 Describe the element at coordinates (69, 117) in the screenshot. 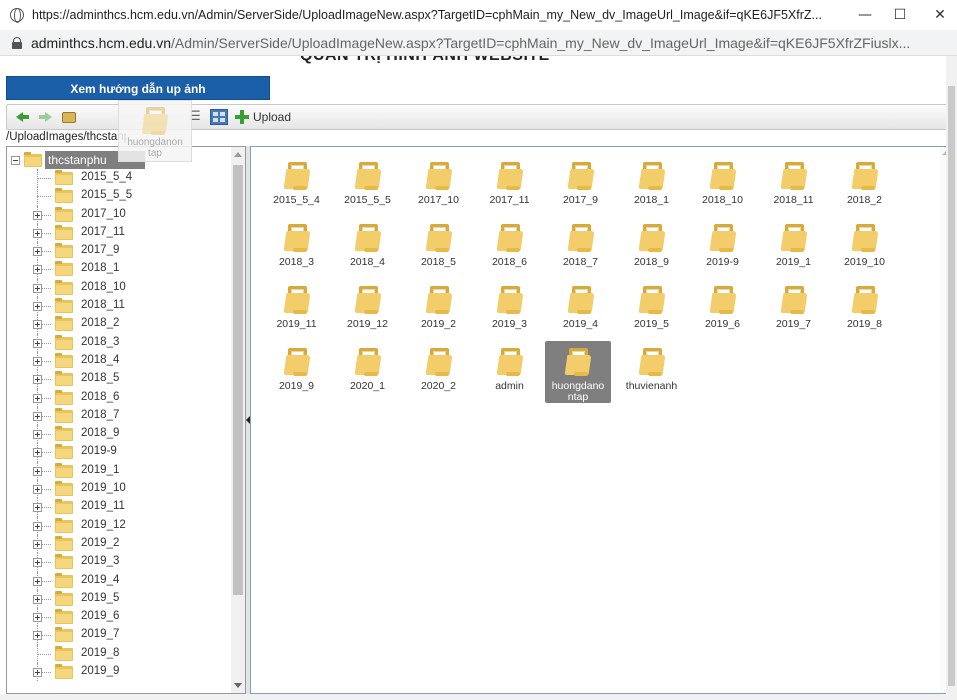

I see `print-button` at that location.